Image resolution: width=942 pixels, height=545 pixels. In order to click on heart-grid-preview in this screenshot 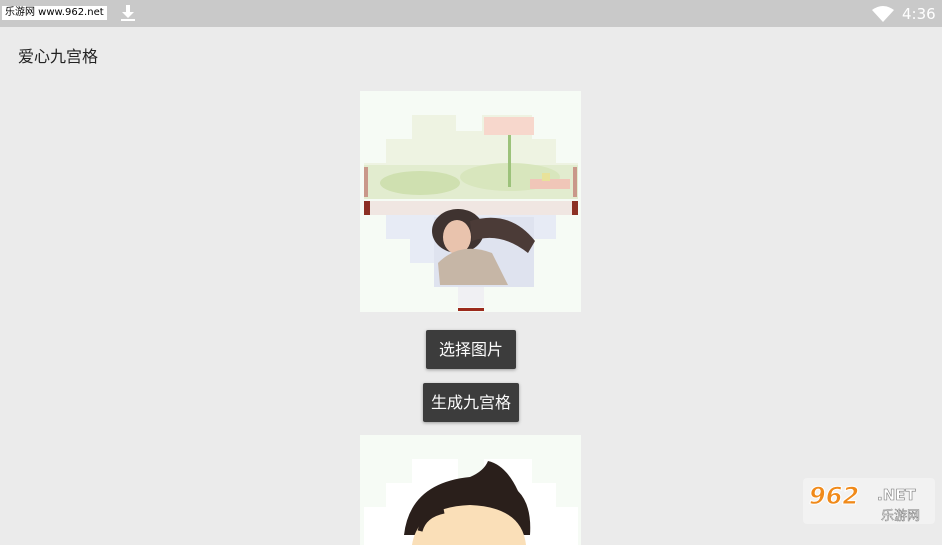, I will do `click(470, 201)`.